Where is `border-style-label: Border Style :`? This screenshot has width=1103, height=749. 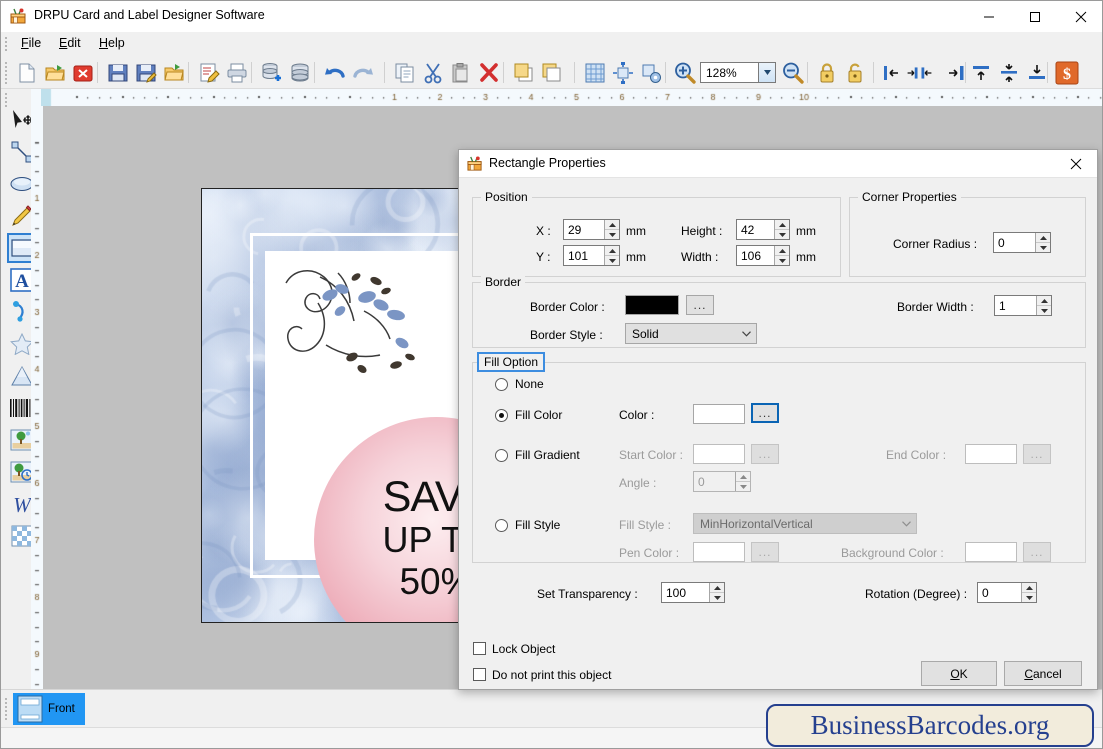
border-style-label: Border Style : is located at coordinates (566, 335).